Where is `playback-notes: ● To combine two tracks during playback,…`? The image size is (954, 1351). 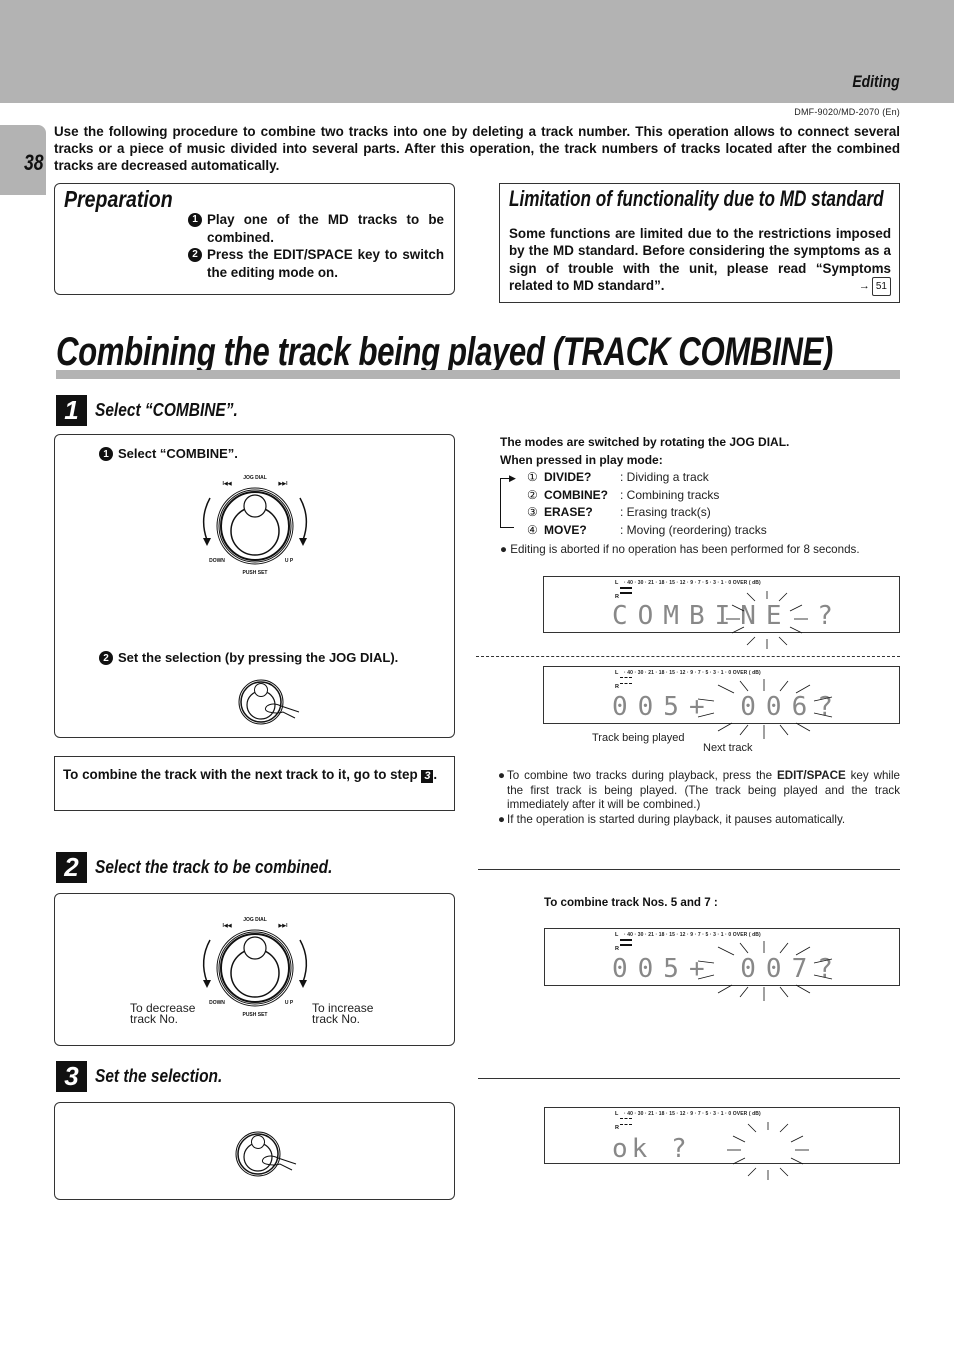
playback-notes: ● To combine two tracks during playback,… is located at coordinates (699, 798).